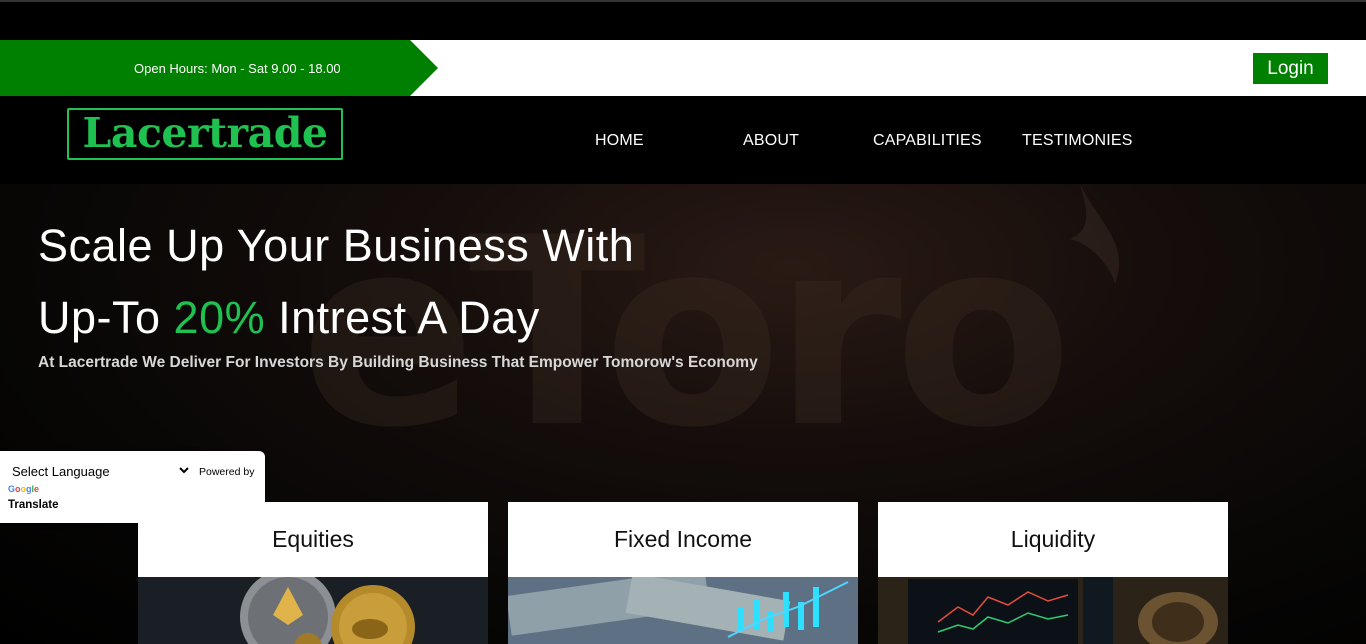 The height and width of the screenshot is (644, 1366). What do you see at coordinates (106, 317) in the screenshot?
I see `hero-heading-prefix: Up-To` at bounding box center [106, 317].